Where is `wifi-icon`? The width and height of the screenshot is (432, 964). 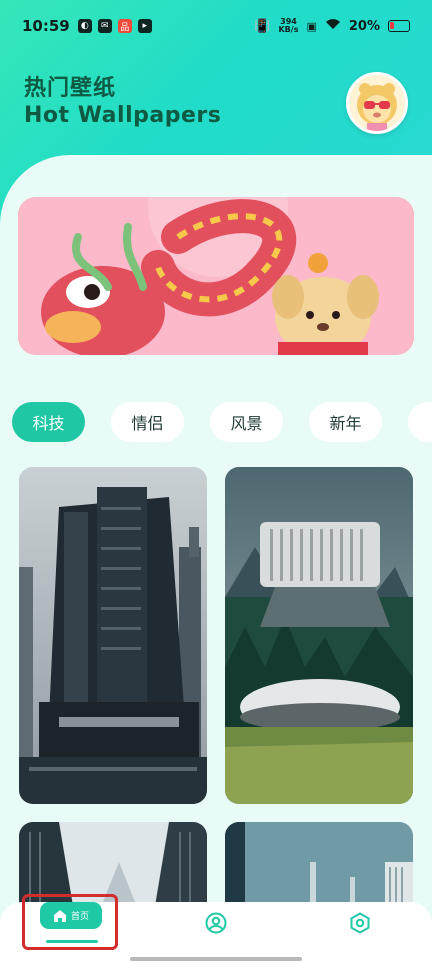
wifi-icon is located at coordinates (333, 26).